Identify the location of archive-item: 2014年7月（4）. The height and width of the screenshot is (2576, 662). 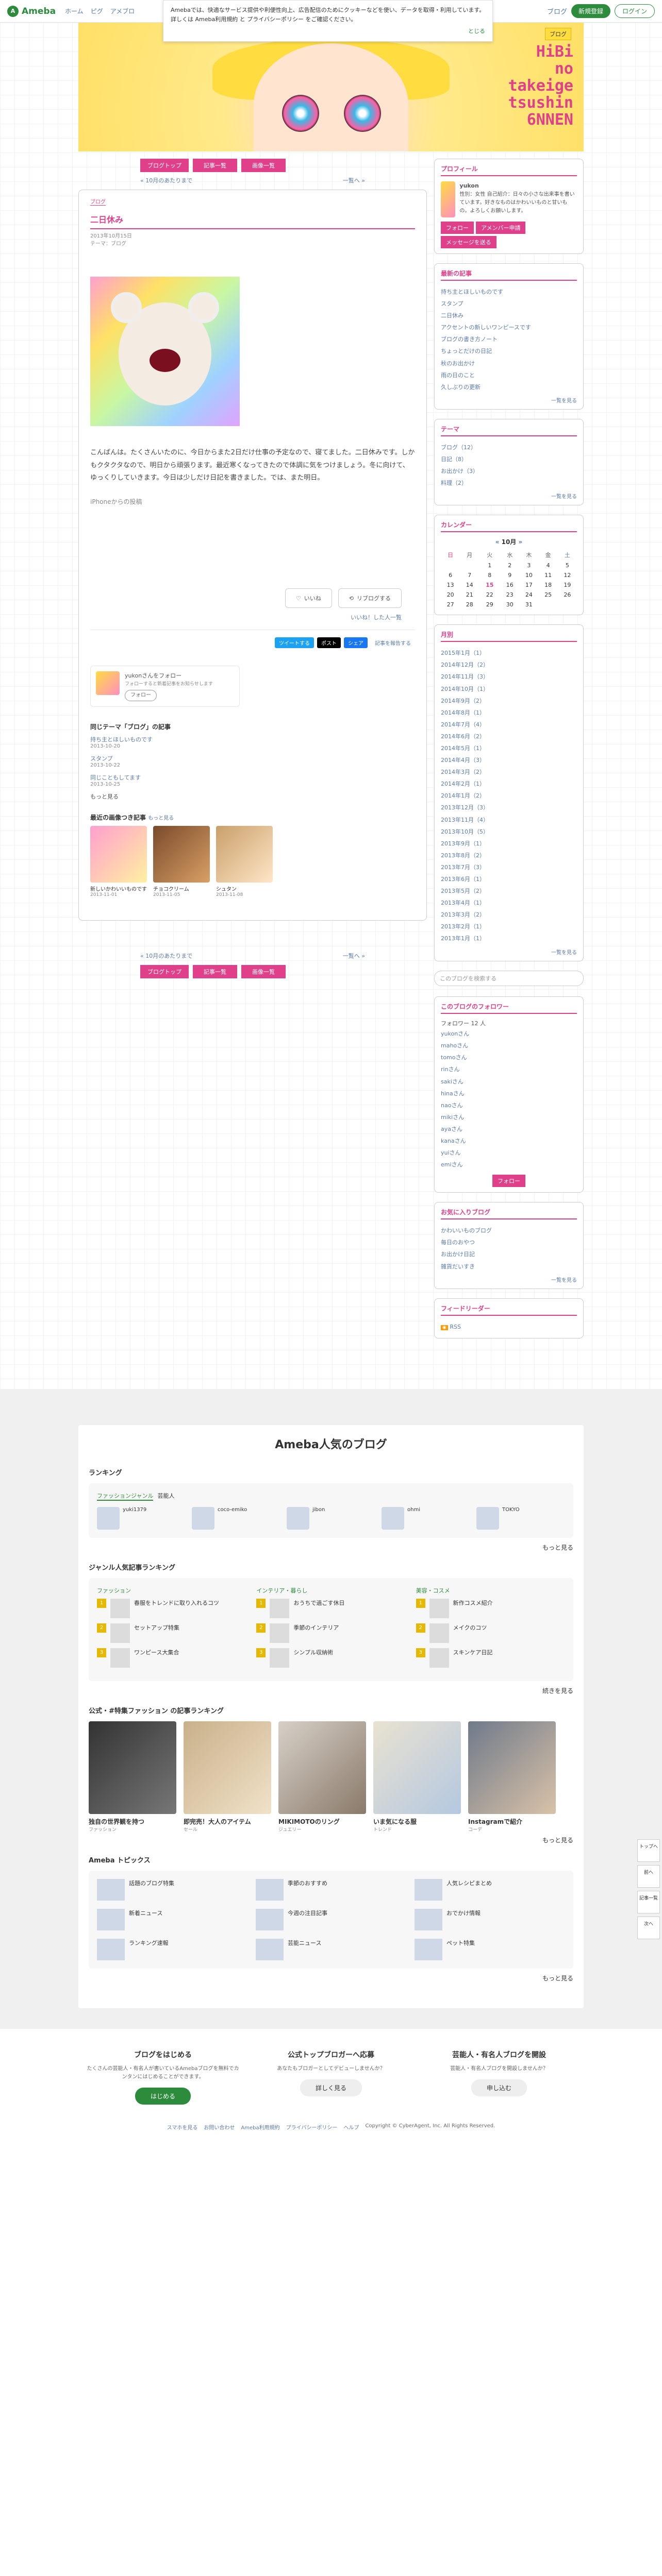
(509, 725).